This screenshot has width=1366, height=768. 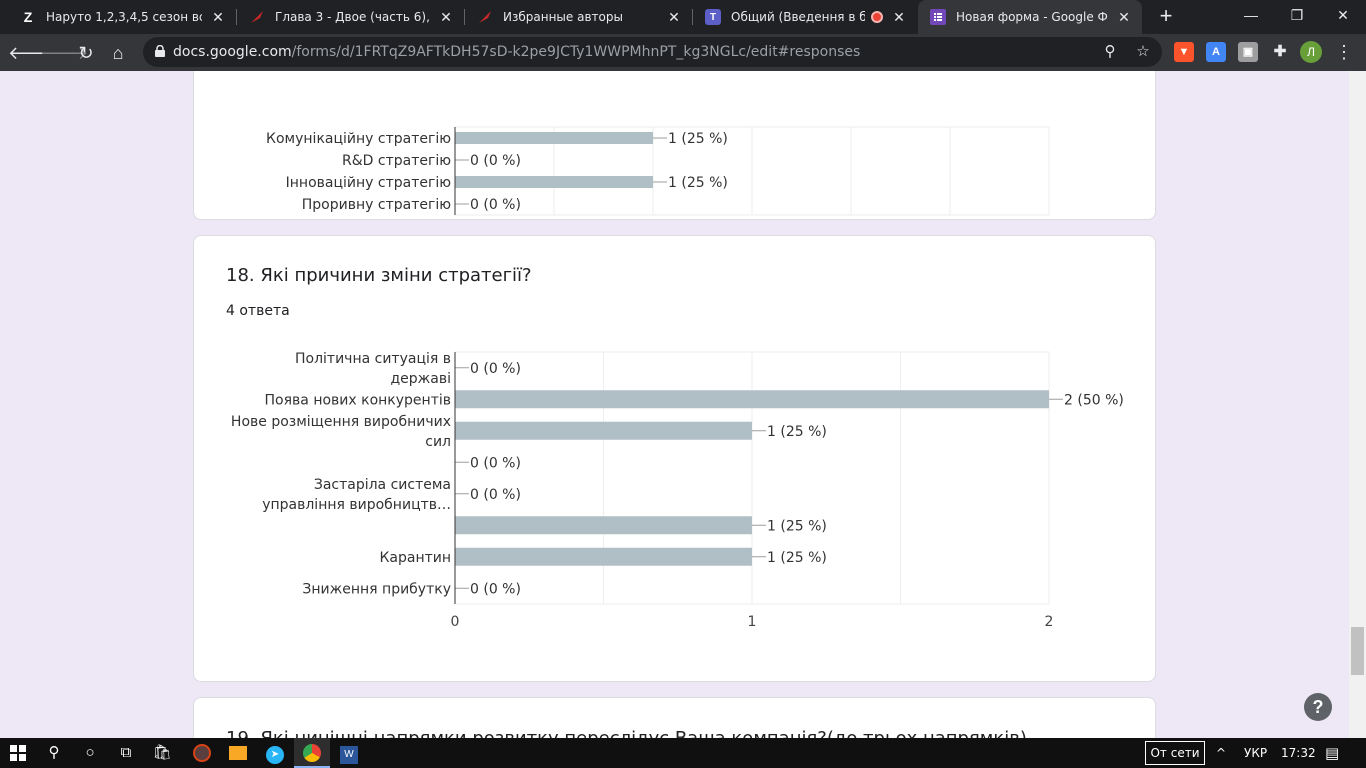 What do you see at coordinates (1357, 651) in the screenshot?
I see `scrollbar-thumb` at bounding box center [1357, 651].